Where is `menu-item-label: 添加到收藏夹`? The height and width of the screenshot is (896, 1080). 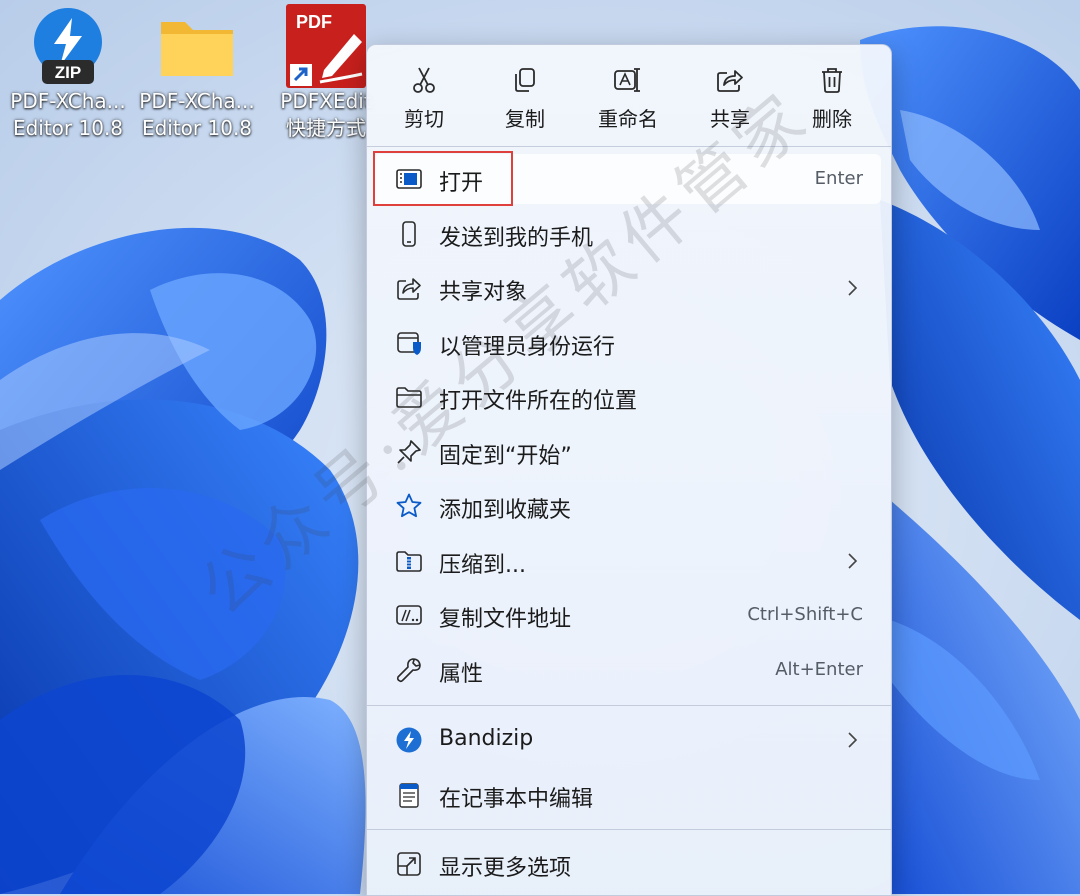 menu-item-label: 添加到收藏夹 is located at coordinates (505, 510).